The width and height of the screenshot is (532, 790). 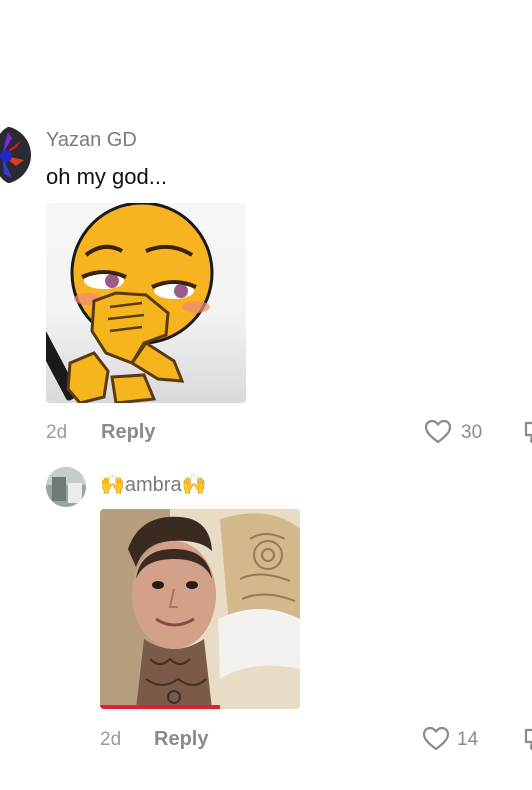 I want to click on avatar-ambra, so click(x=66, y=487).